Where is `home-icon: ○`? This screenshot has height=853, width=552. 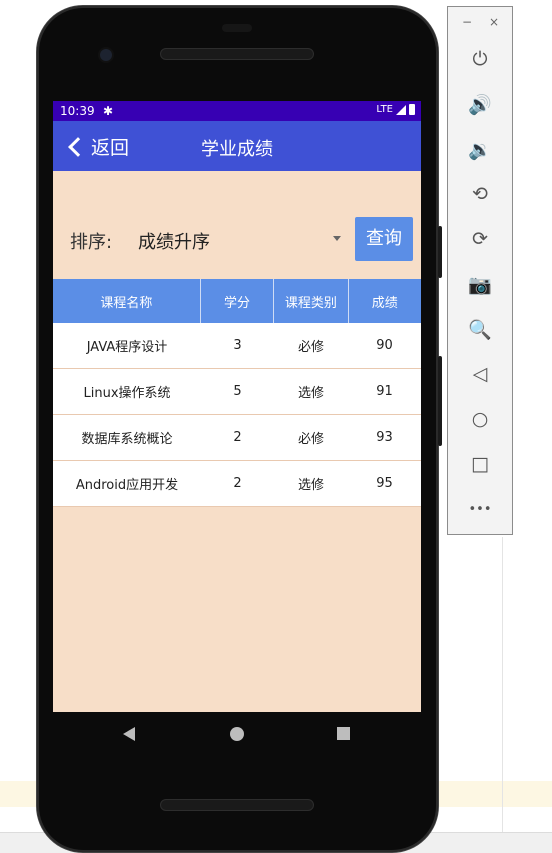 home-icon: ○ is located at coordinates (480, 419).